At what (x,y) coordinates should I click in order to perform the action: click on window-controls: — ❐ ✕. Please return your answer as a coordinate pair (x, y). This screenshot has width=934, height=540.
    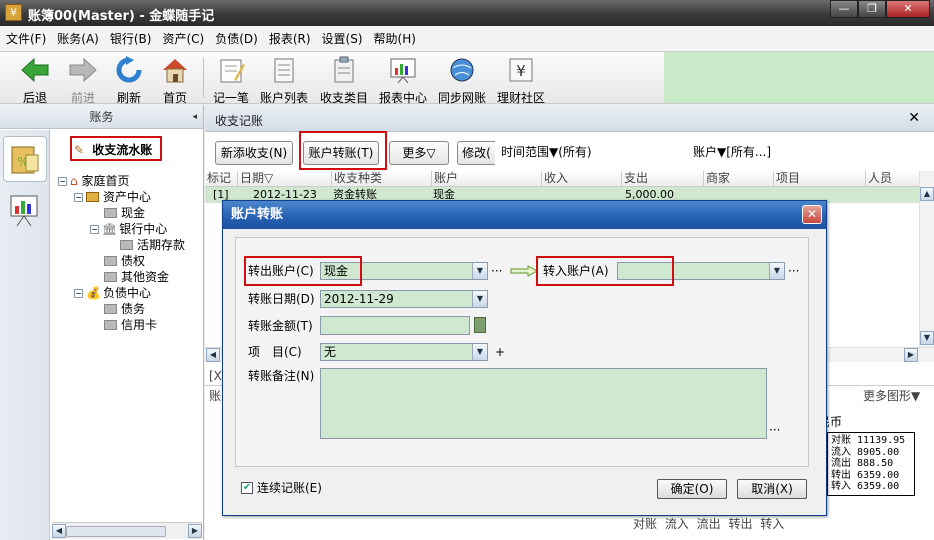
    Looking at the image, I should click on (880, 9).